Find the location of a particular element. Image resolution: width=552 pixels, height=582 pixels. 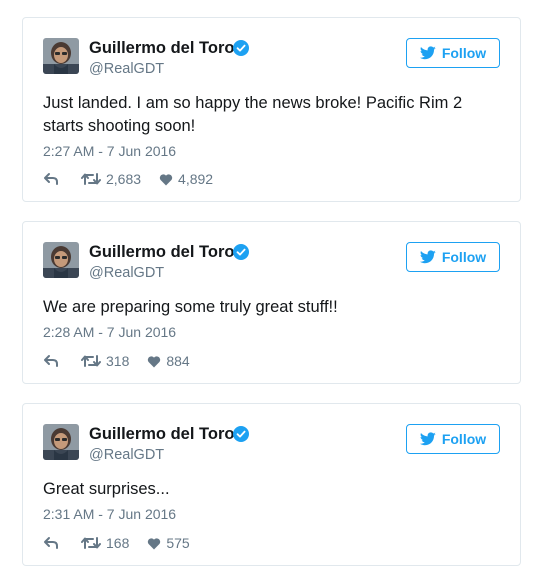

like-count: 4,892 is located at coordinates (196, 179).